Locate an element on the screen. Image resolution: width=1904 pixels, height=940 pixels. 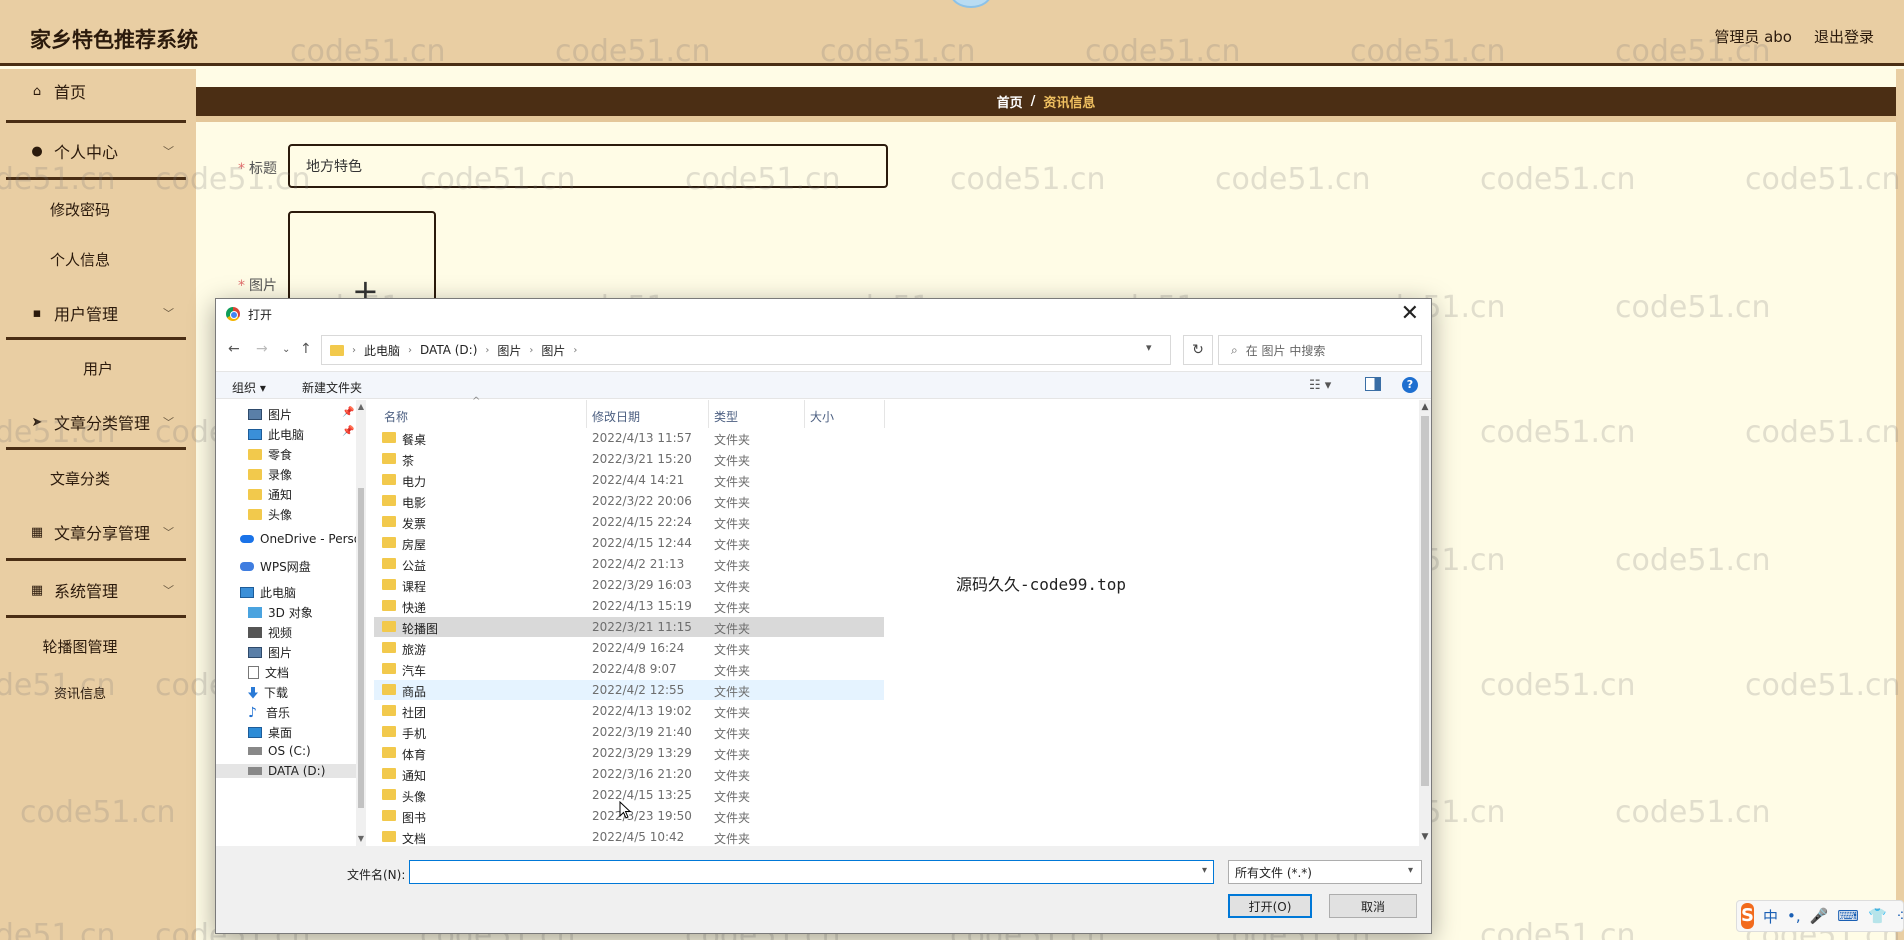
file-row: 汽车 2022/4/8 9:07 文件夹 is located at coordinates (629, 669).